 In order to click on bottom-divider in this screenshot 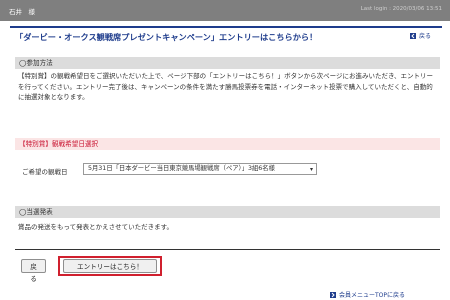, I will do `click(227, 249)`.